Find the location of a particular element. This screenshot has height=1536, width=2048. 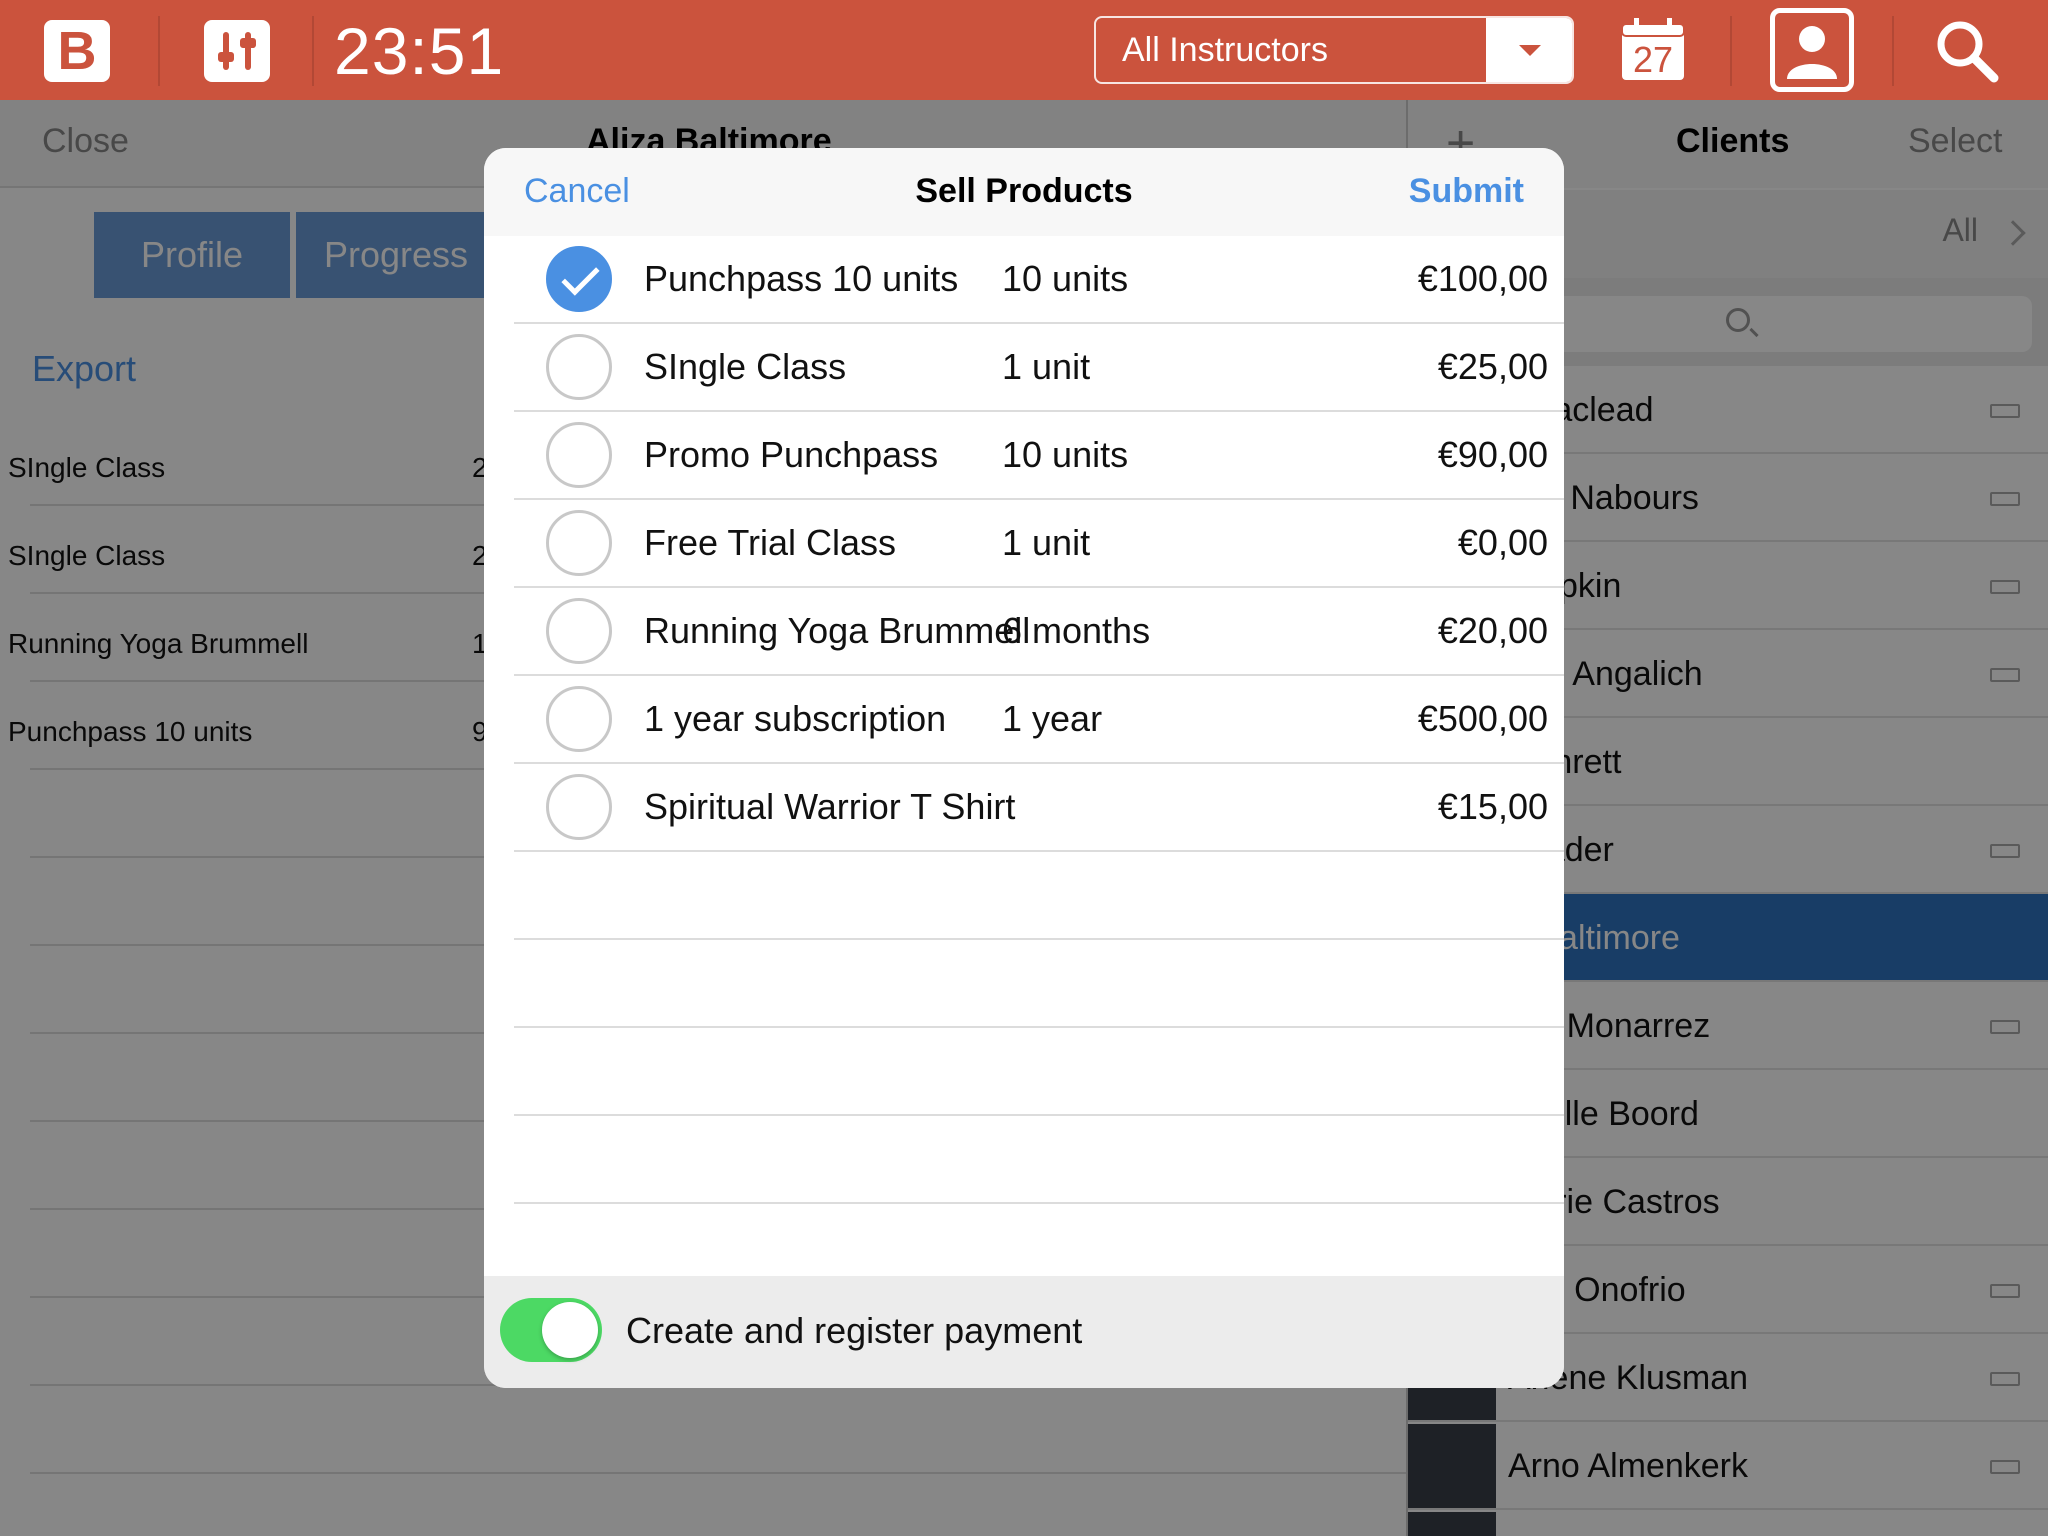

product-row: Punchpass 10 units 10 units €100,00 is located at coordinates (1039, 280).